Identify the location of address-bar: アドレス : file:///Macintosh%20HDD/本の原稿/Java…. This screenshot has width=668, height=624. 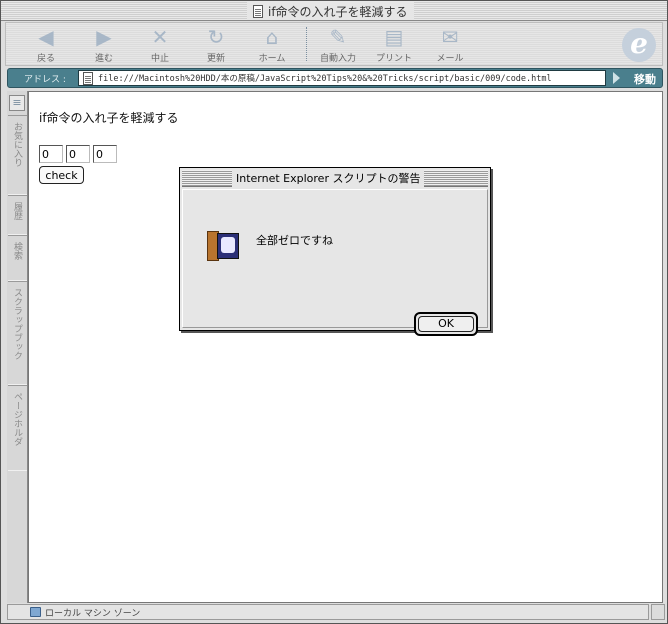
(335, 78).